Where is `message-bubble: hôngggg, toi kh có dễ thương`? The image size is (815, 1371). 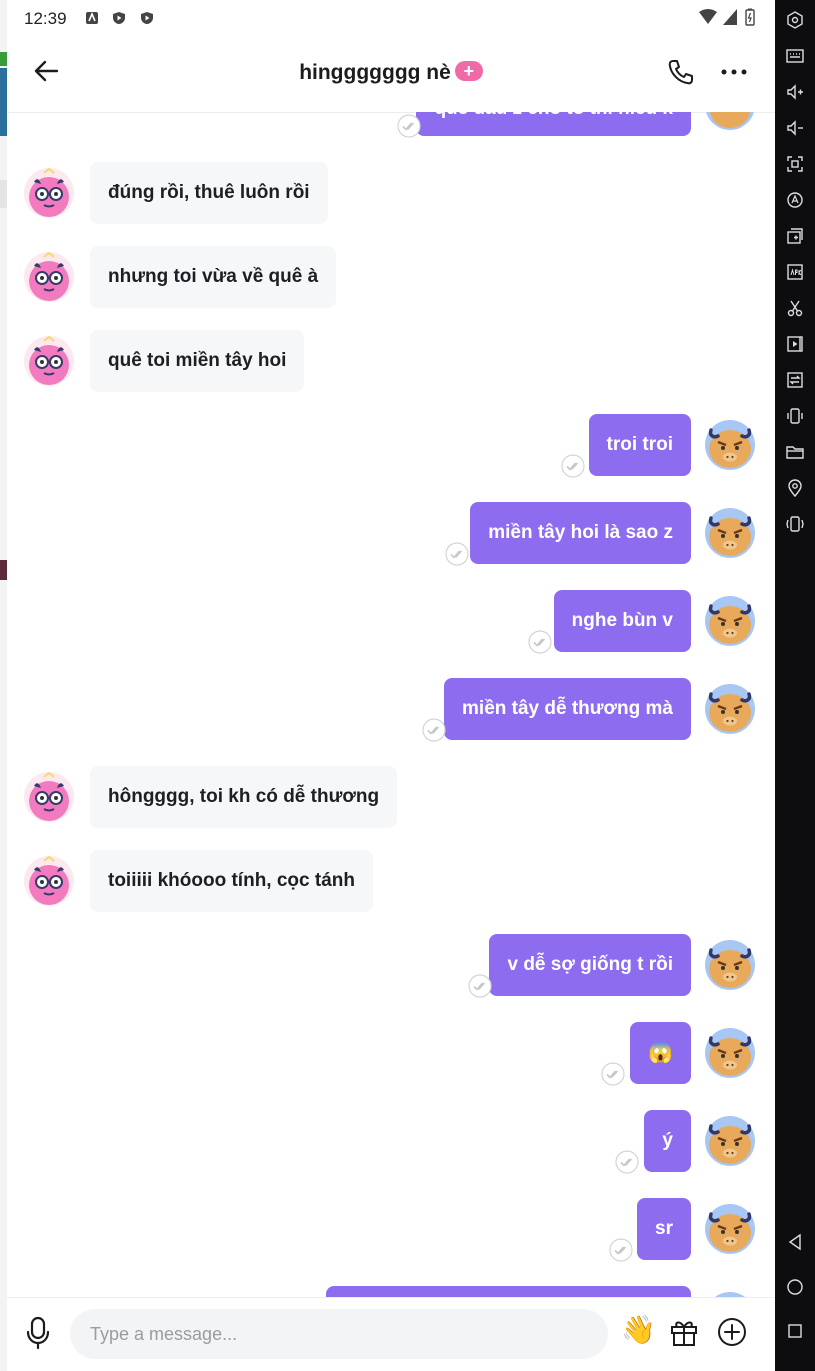
message-bubble: hôngggg, toi kh có dễ thương is located at coordinates (244, 797).